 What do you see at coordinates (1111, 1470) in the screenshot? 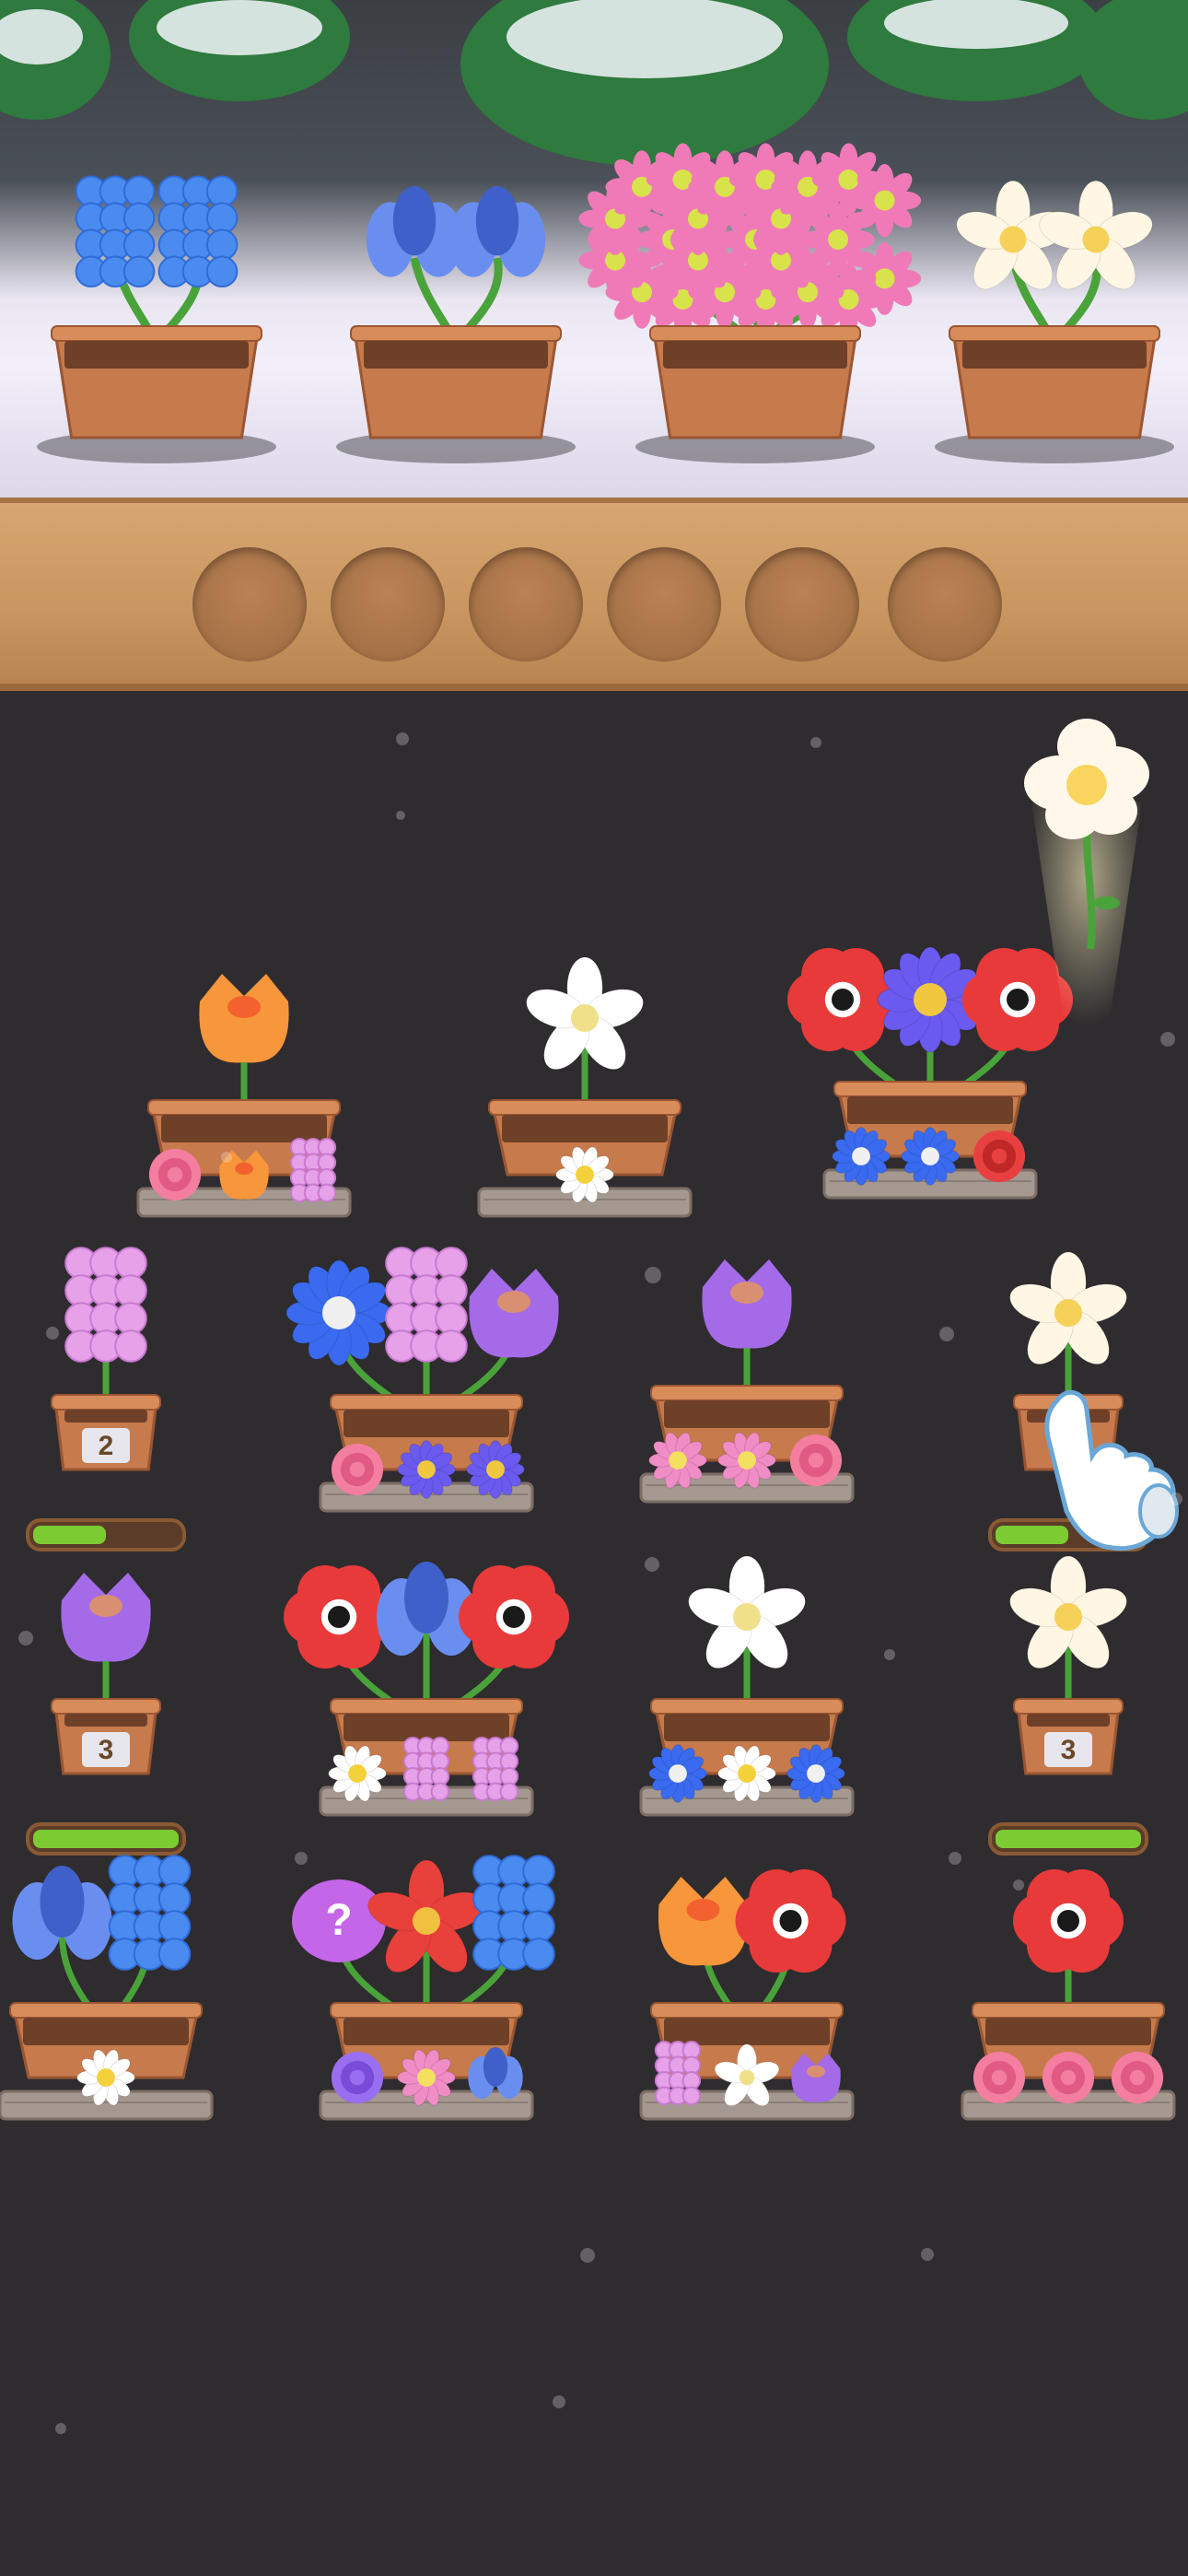
I see `tutorial-hand-pointer` at bounding box center [1111, 1470].